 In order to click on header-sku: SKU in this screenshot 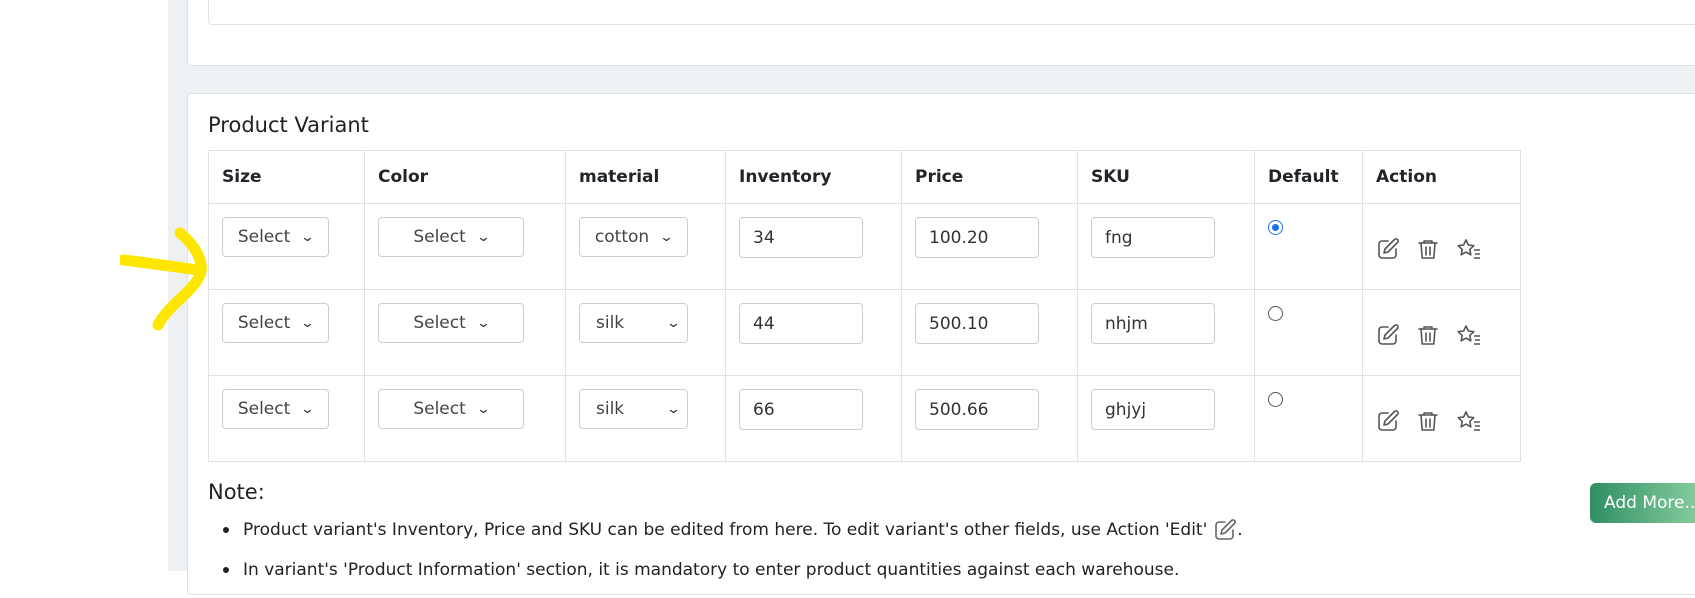, I will do `click(1166, 177)`.